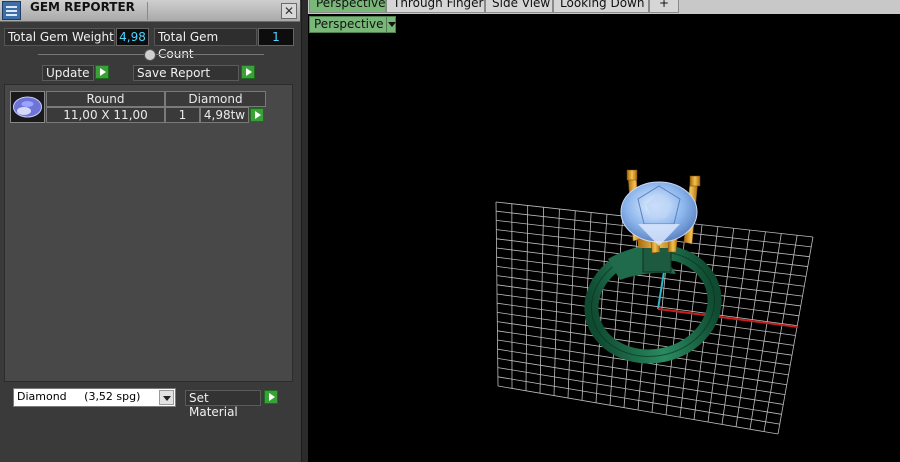  I want to click on gem-size-cell: 11,00 X 11,00, so click(105, 115).